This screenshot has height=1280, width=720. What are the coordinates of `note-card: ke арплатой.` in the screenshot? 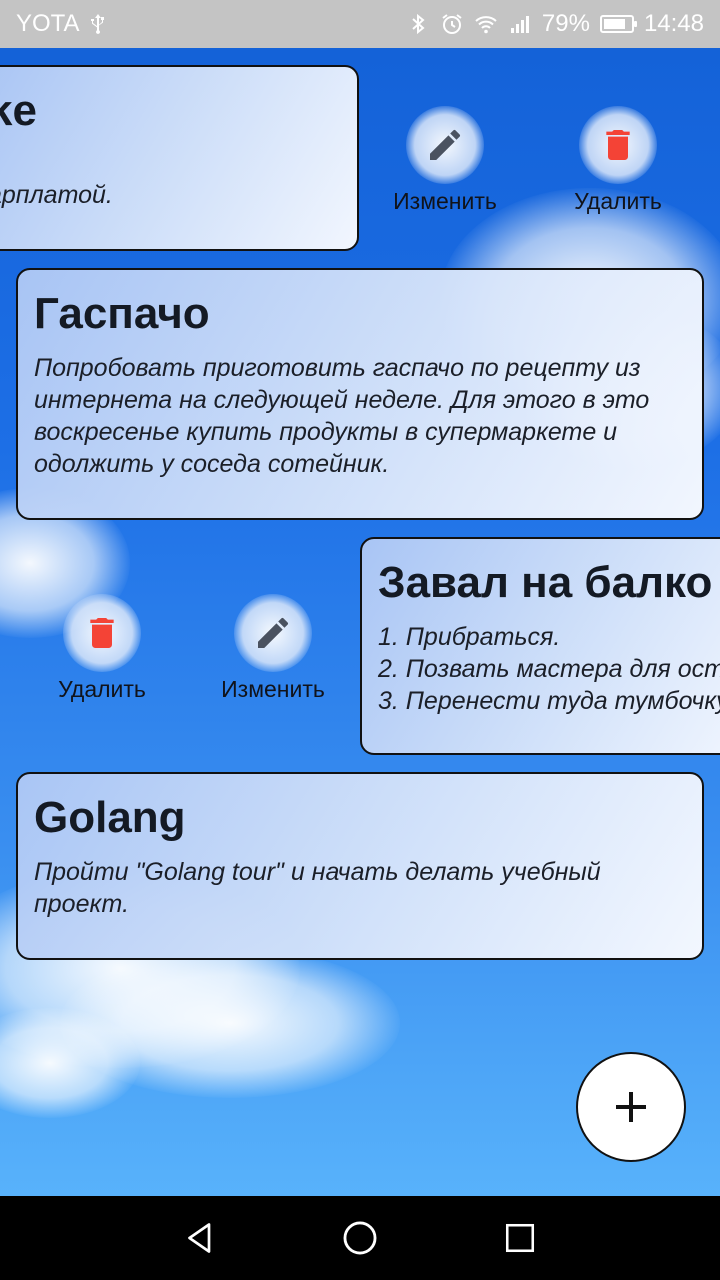 It's located at (179, 158).